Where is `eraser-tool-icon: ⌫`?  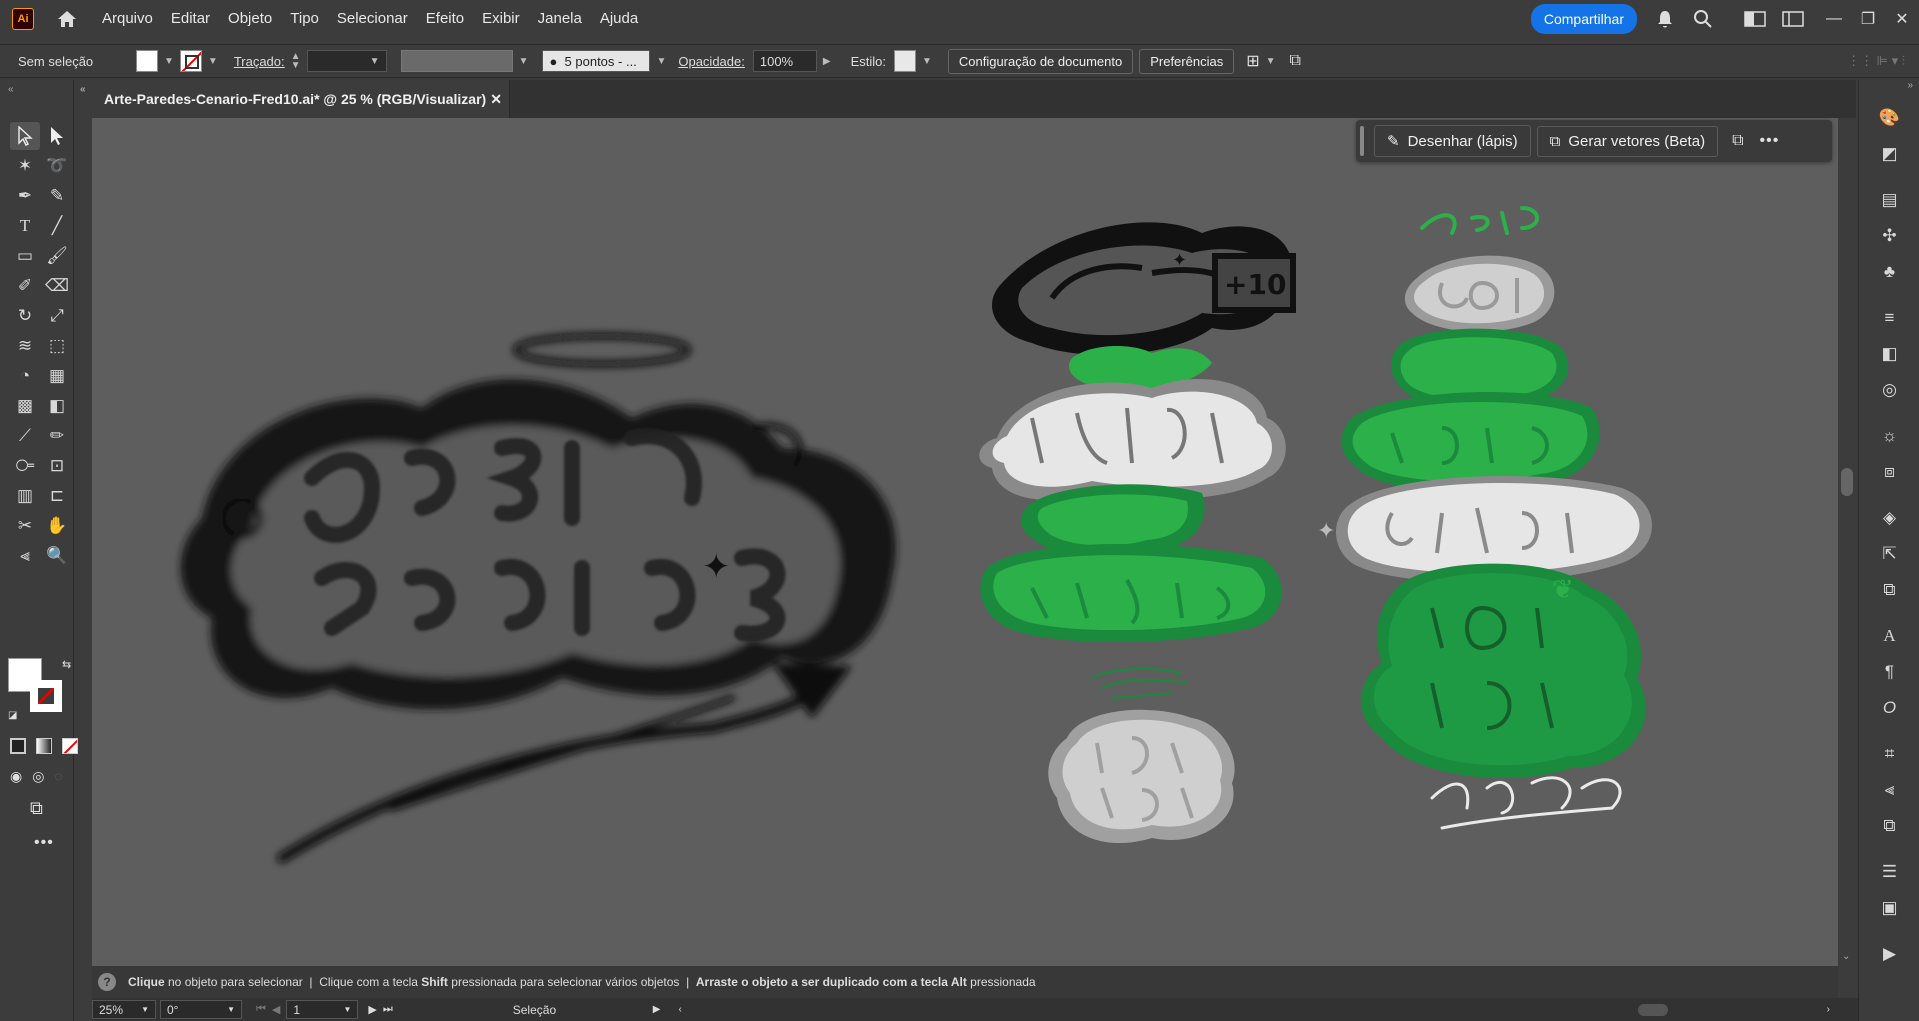
eraser-tool-icon: ⌫ is located at coordinates (57, 286).